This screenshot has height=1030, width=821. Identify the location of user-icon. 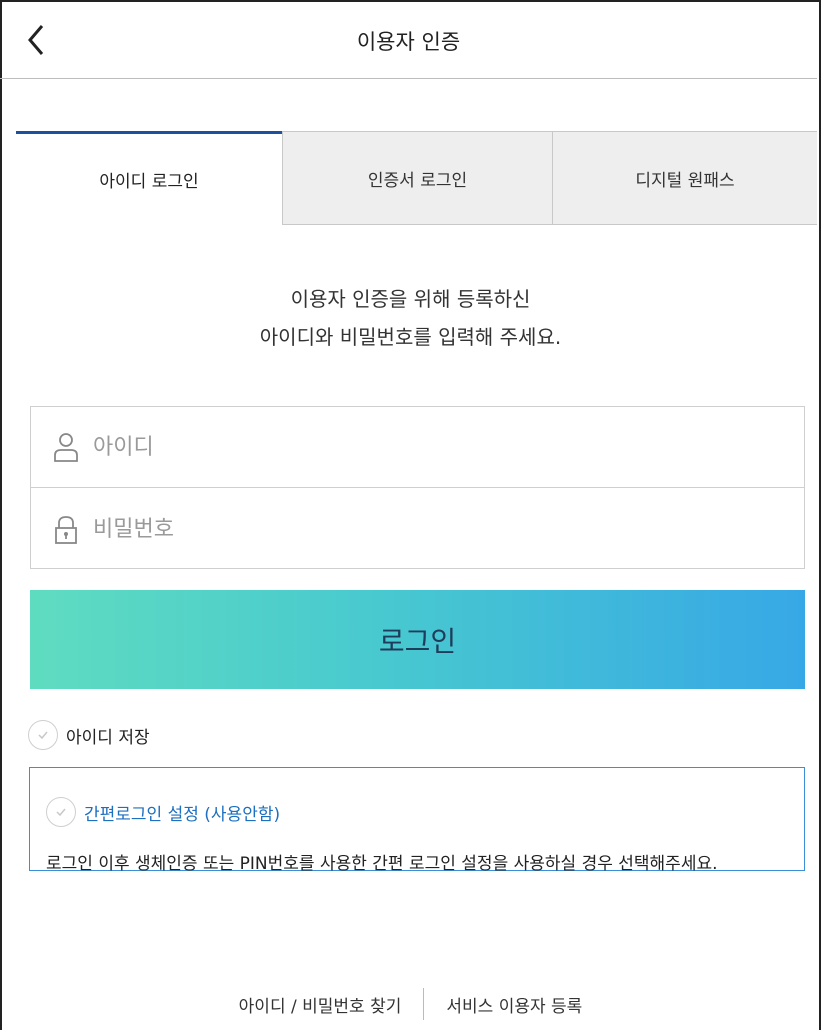
(66, 447).